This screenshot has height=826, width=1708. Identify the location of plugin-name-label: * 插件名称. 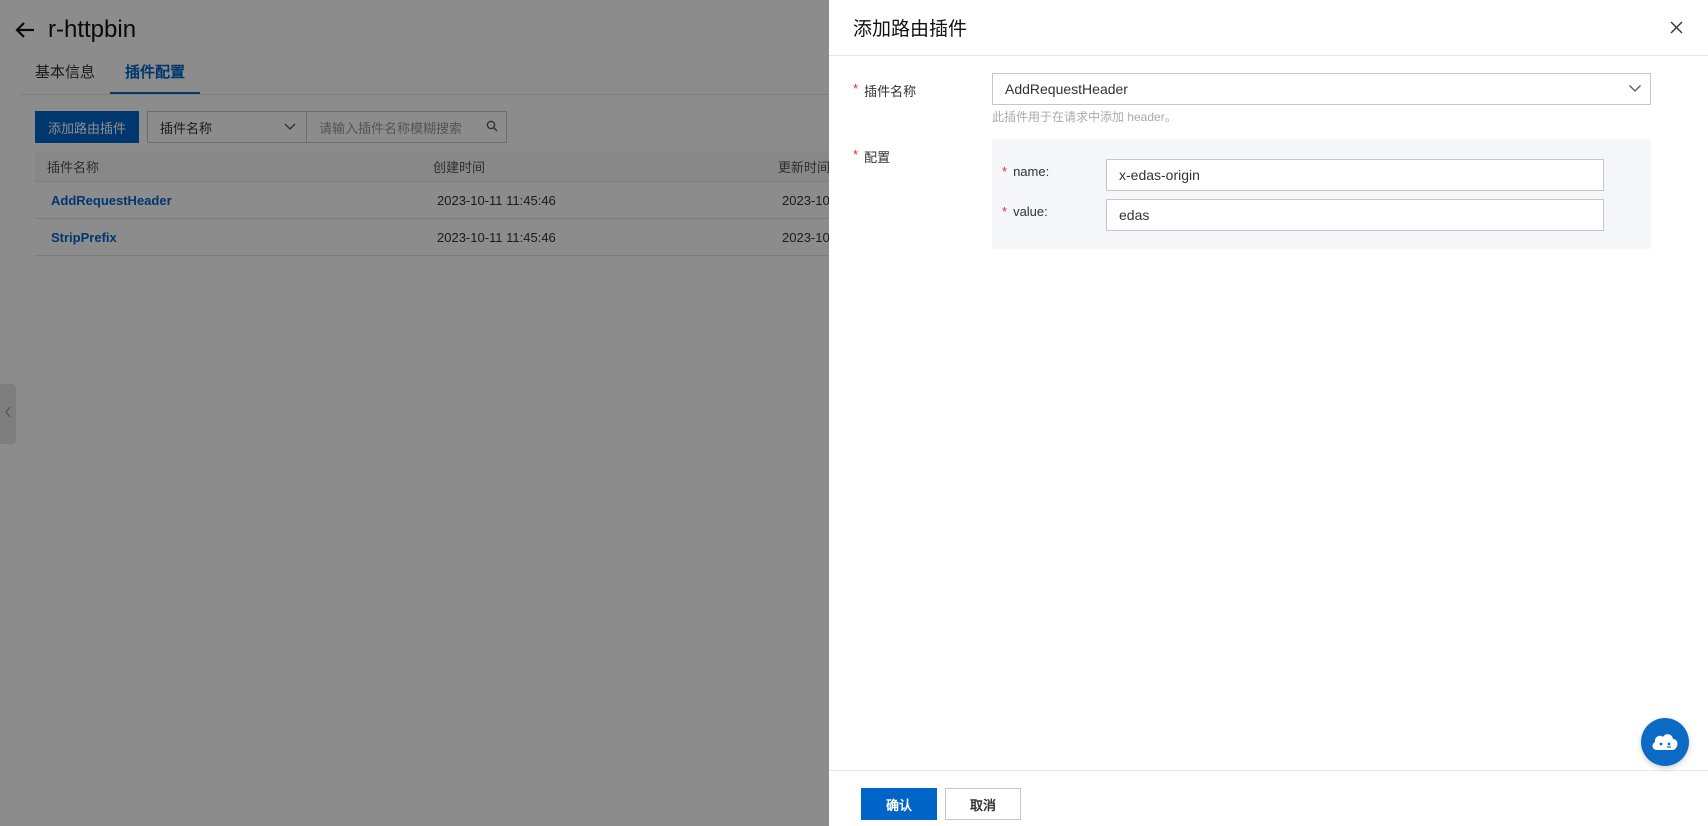
(922, 90).